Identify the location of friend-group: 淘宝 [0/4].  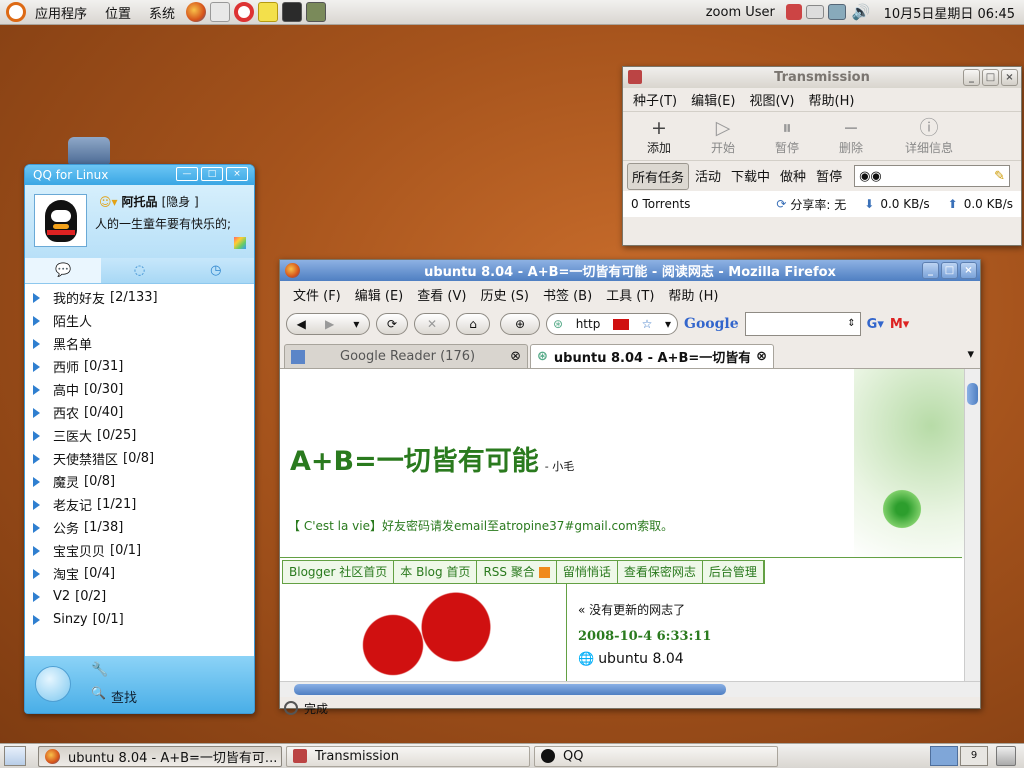
(139, 573).